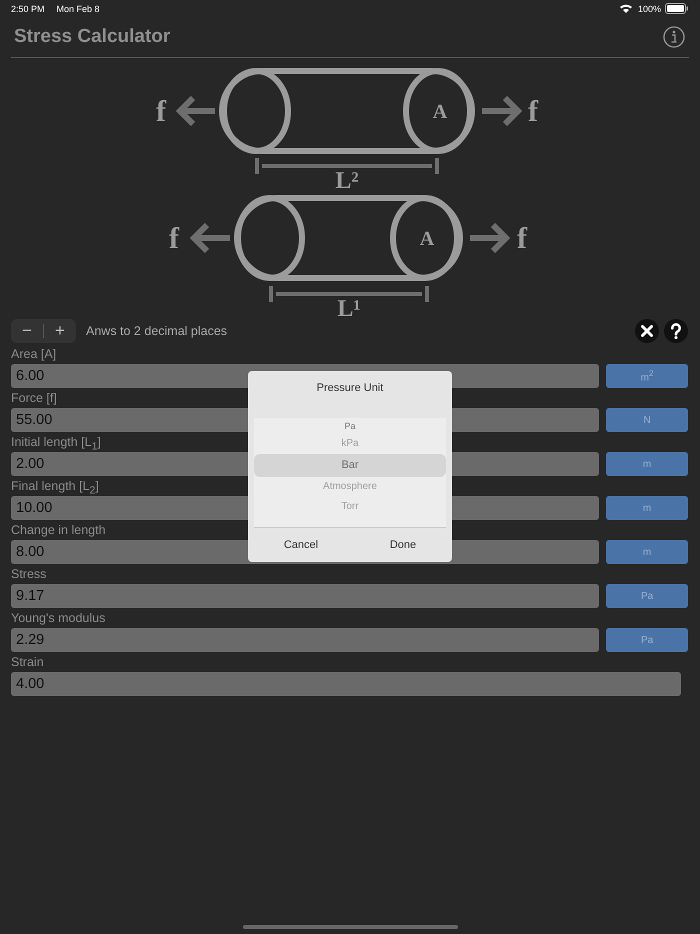 This screenshot has width=700, height=934. I want to click on precision-label: Anws to 2 decimal places, so click(157, 331).